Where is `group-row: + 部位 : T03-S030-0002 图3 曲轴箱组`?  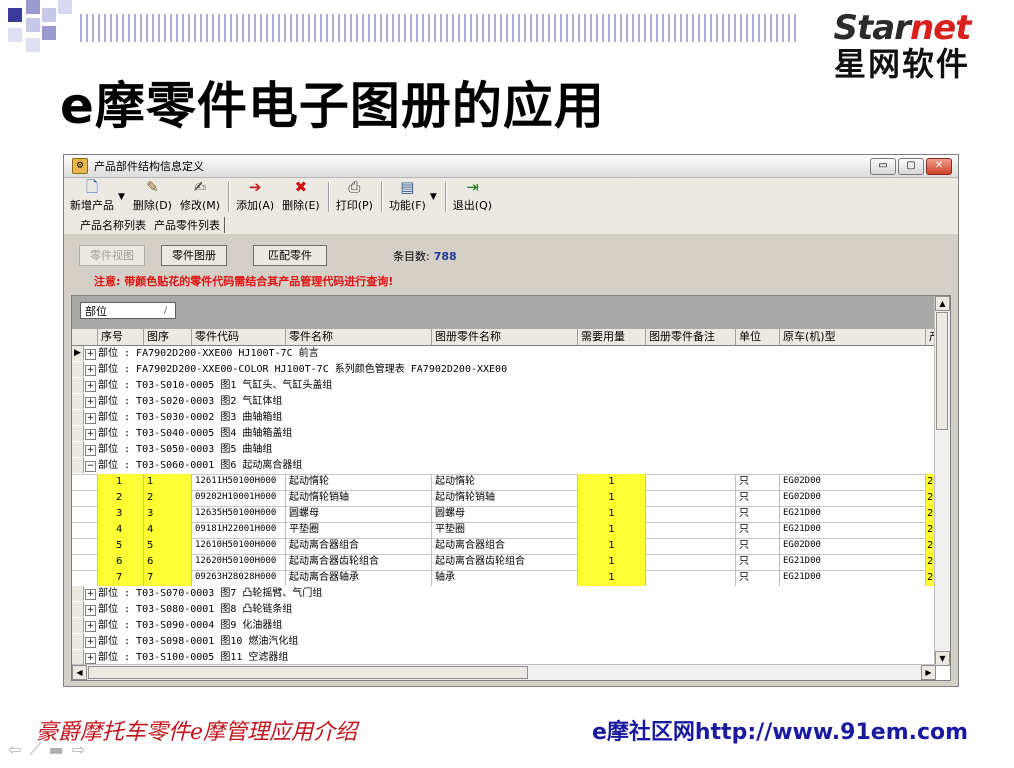
group-row: + 部位 : T03-S030-0002 图3 曲轴箱组 is located at coordinates (504, 418).